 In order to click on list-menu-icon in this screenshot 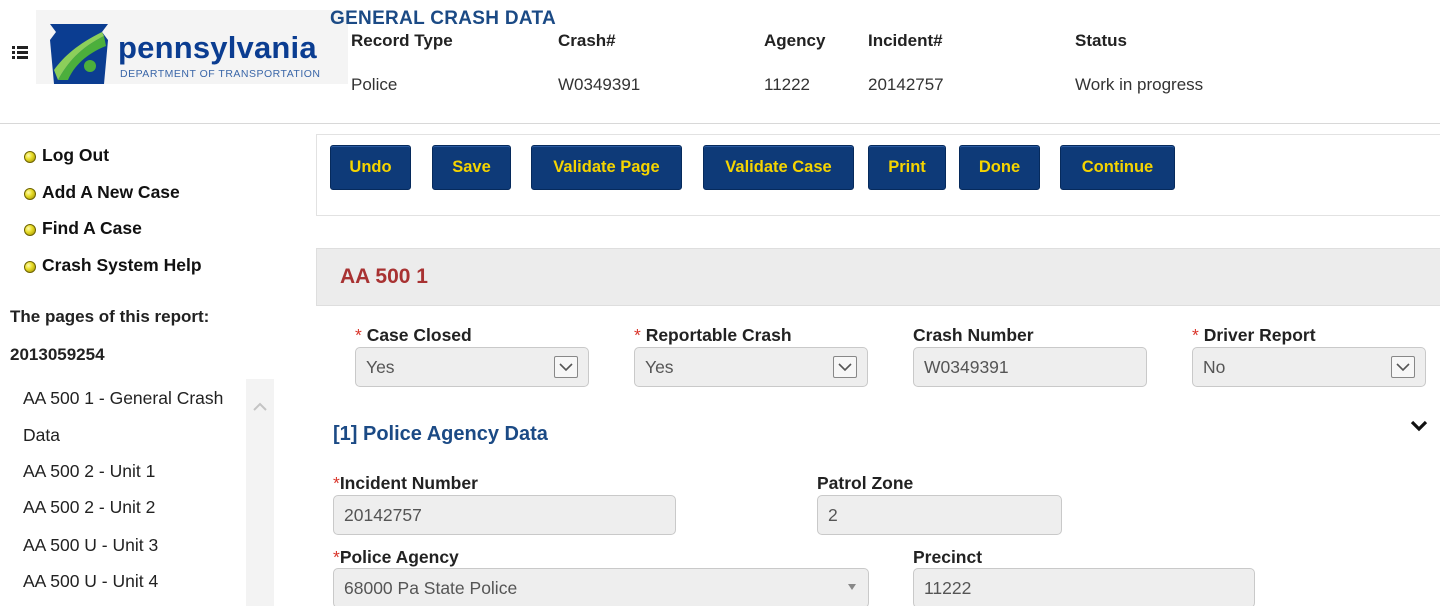, I will do `click(20, 52)`.